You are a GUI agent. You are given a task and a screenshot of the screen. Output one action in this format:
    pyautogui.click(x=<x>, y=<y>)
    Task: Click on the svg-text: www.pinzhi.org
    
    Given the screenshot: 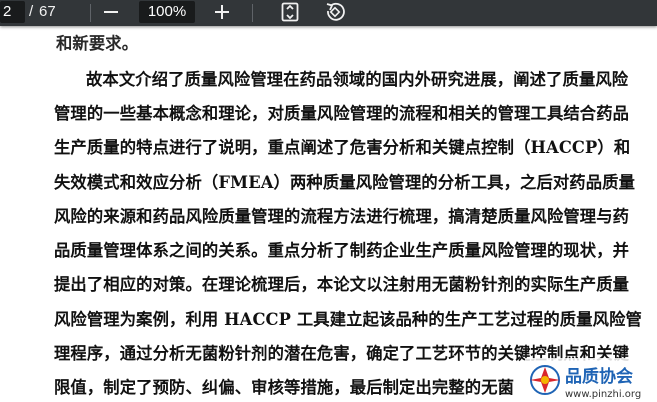 What is the action you would take?
    pyautogui.click(x=603, y=394)
    